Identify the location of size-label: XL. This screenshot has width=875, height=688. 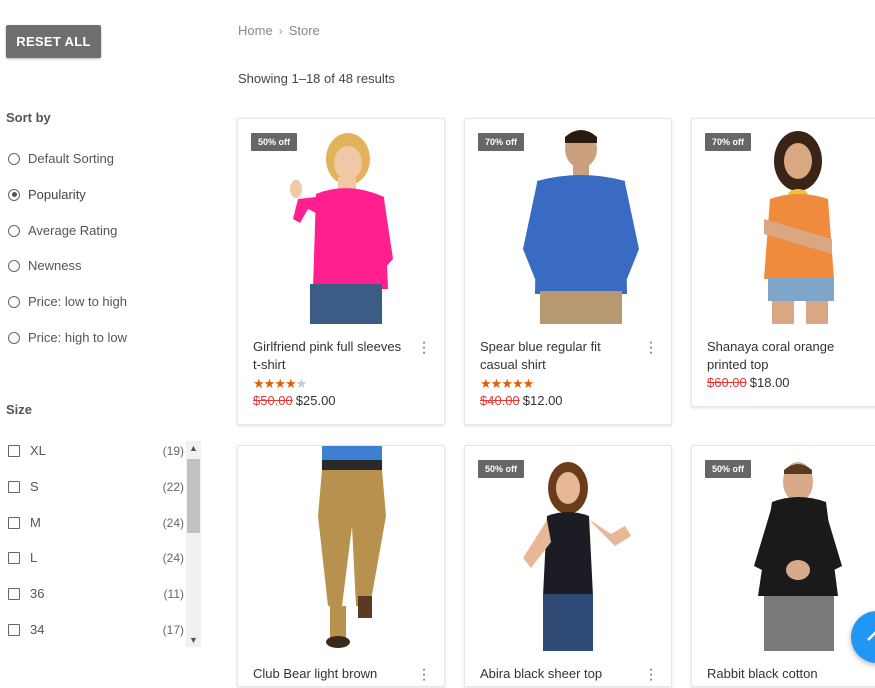
(38, 450).